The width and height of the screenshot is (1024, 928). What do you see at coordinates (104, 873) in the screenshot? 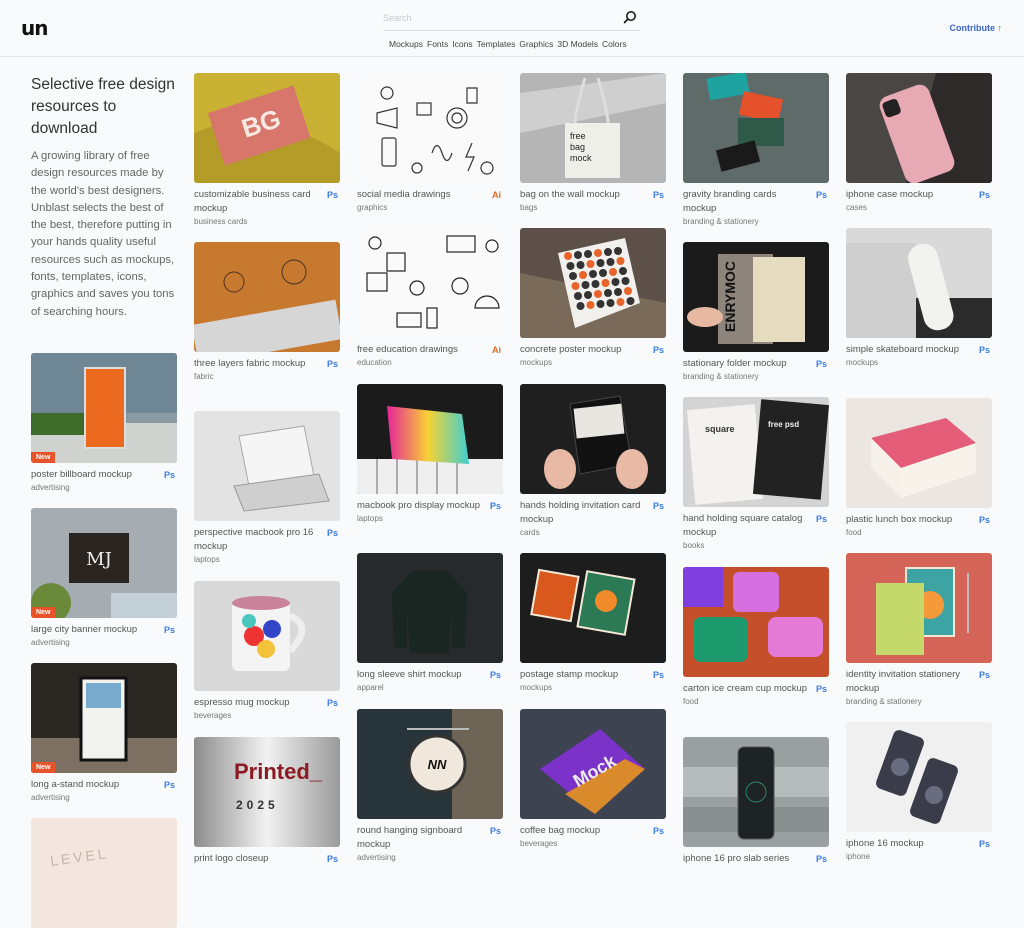
I see `level-paper-image: LEVEL` at bounding box center [104, 873].